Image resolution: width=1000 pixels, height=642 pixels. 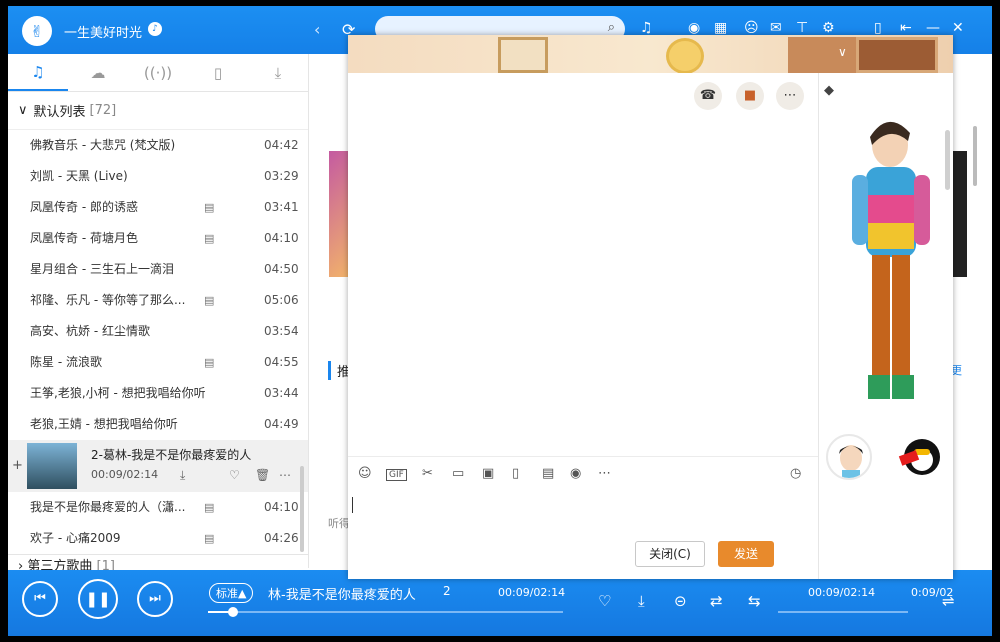 What do you see at coordinates (427, 473) in the screenshot?
I see `scissors-icon: ✂` at bounding box center [427, 473].